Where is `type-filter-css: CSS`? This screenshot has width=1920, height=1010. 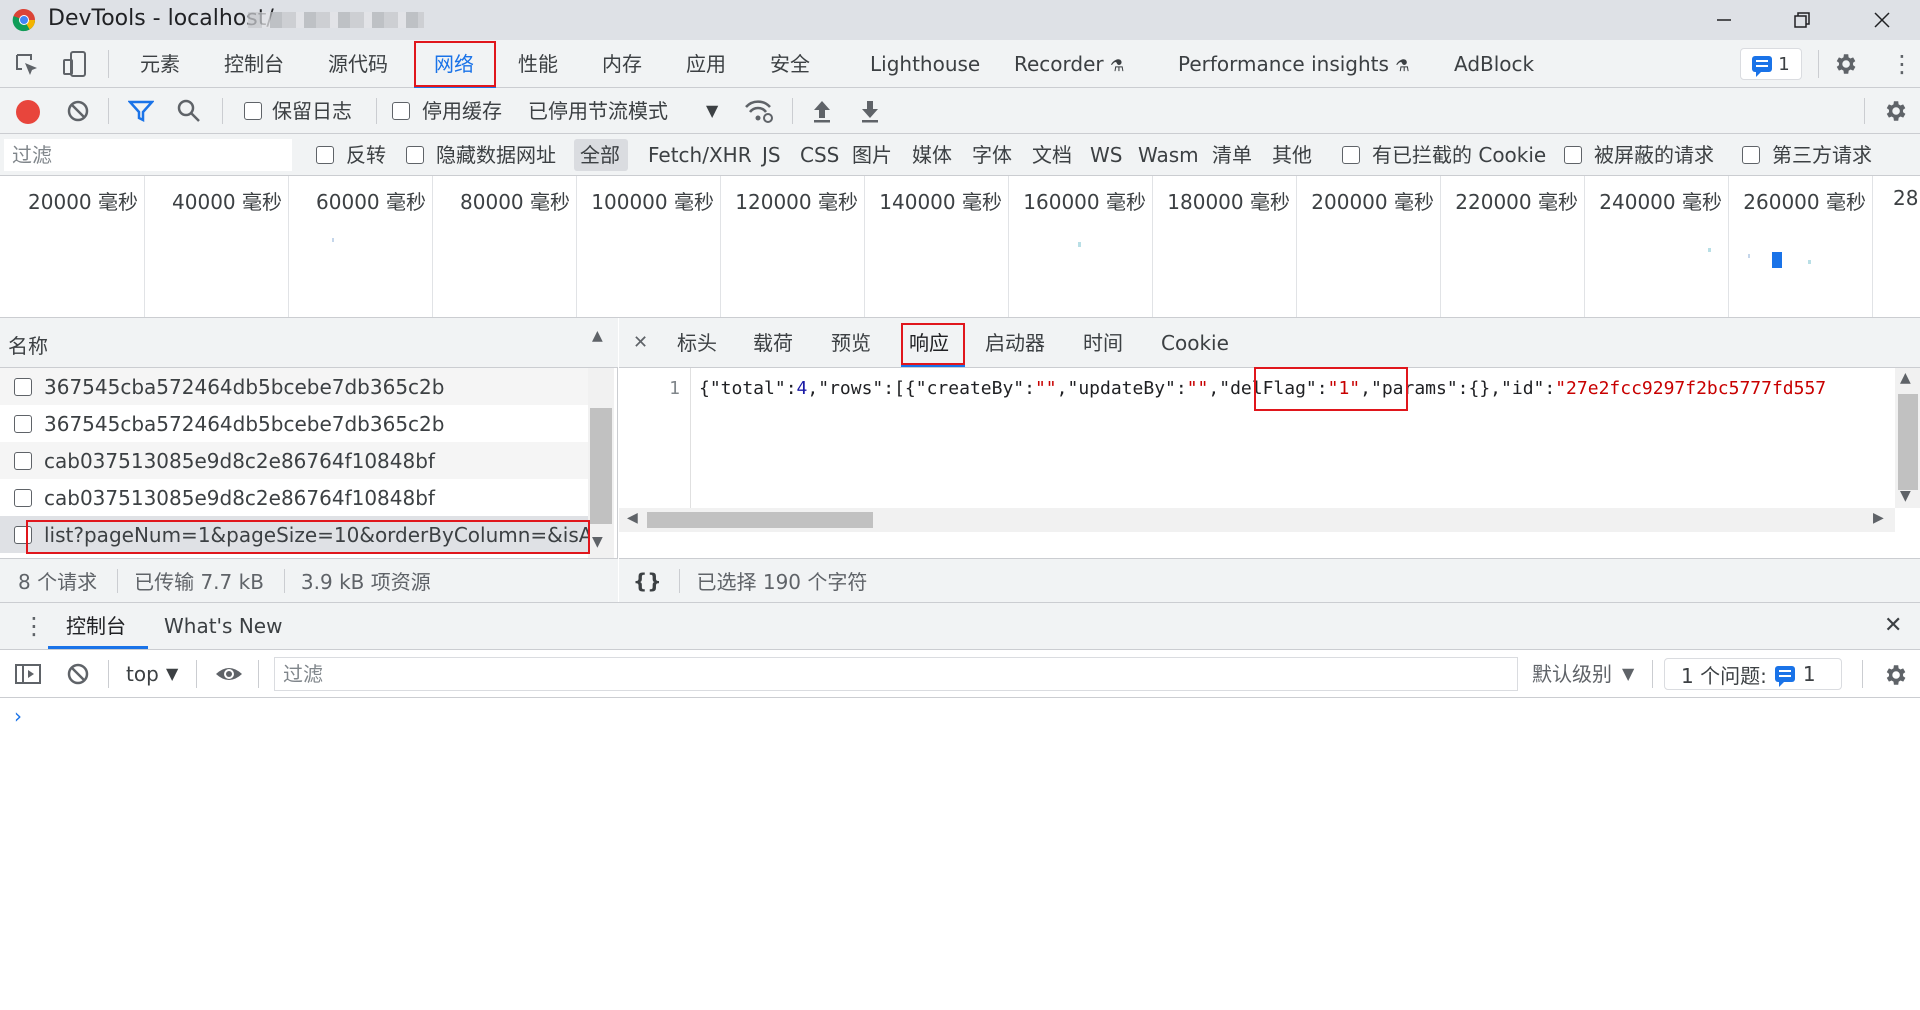
type-filter-css: CSS is located at coordinates (819, 155).